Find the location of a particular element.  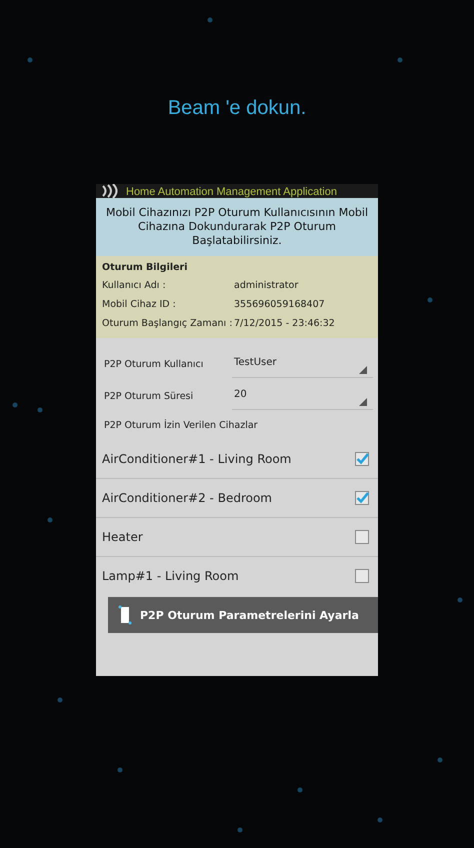

section-heading: Oturum Bilgileri is located at coordinates (145, 268).